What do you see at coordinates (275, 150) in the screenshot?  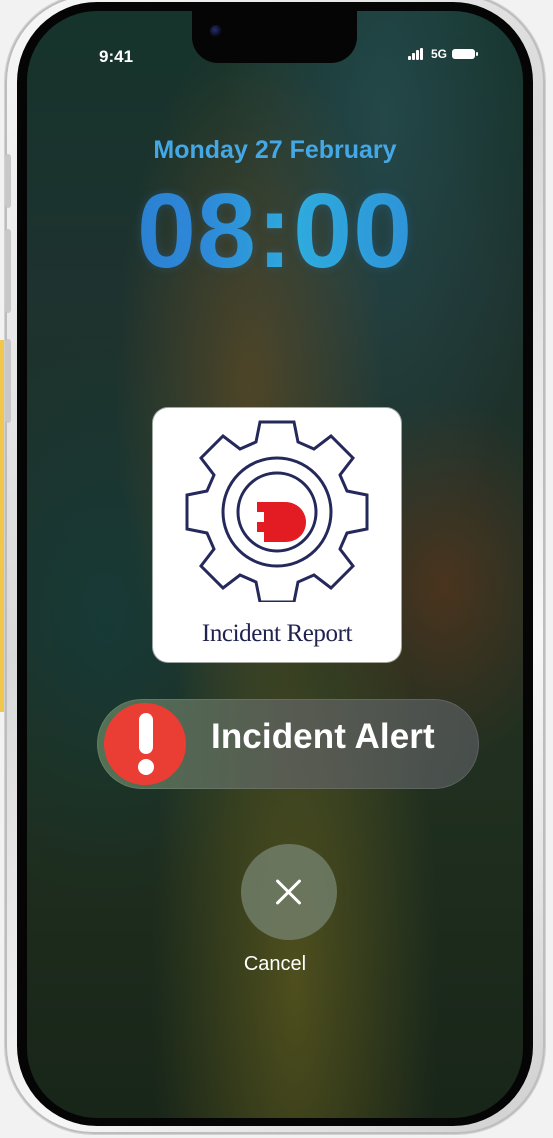 I see `lock-screen-date: Monday 27 February` at bounding box center [275, 150].